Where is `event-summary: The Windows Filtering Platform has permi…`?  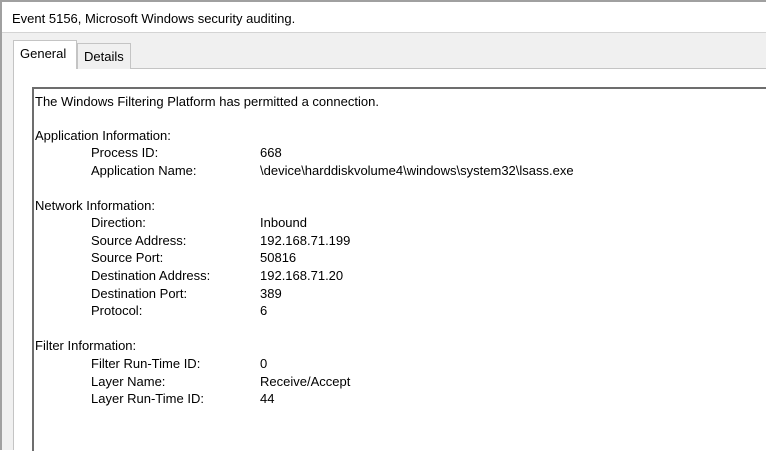
event-summary: The Windows Filtering Platform has permi… is located at coordinates (207, 101).